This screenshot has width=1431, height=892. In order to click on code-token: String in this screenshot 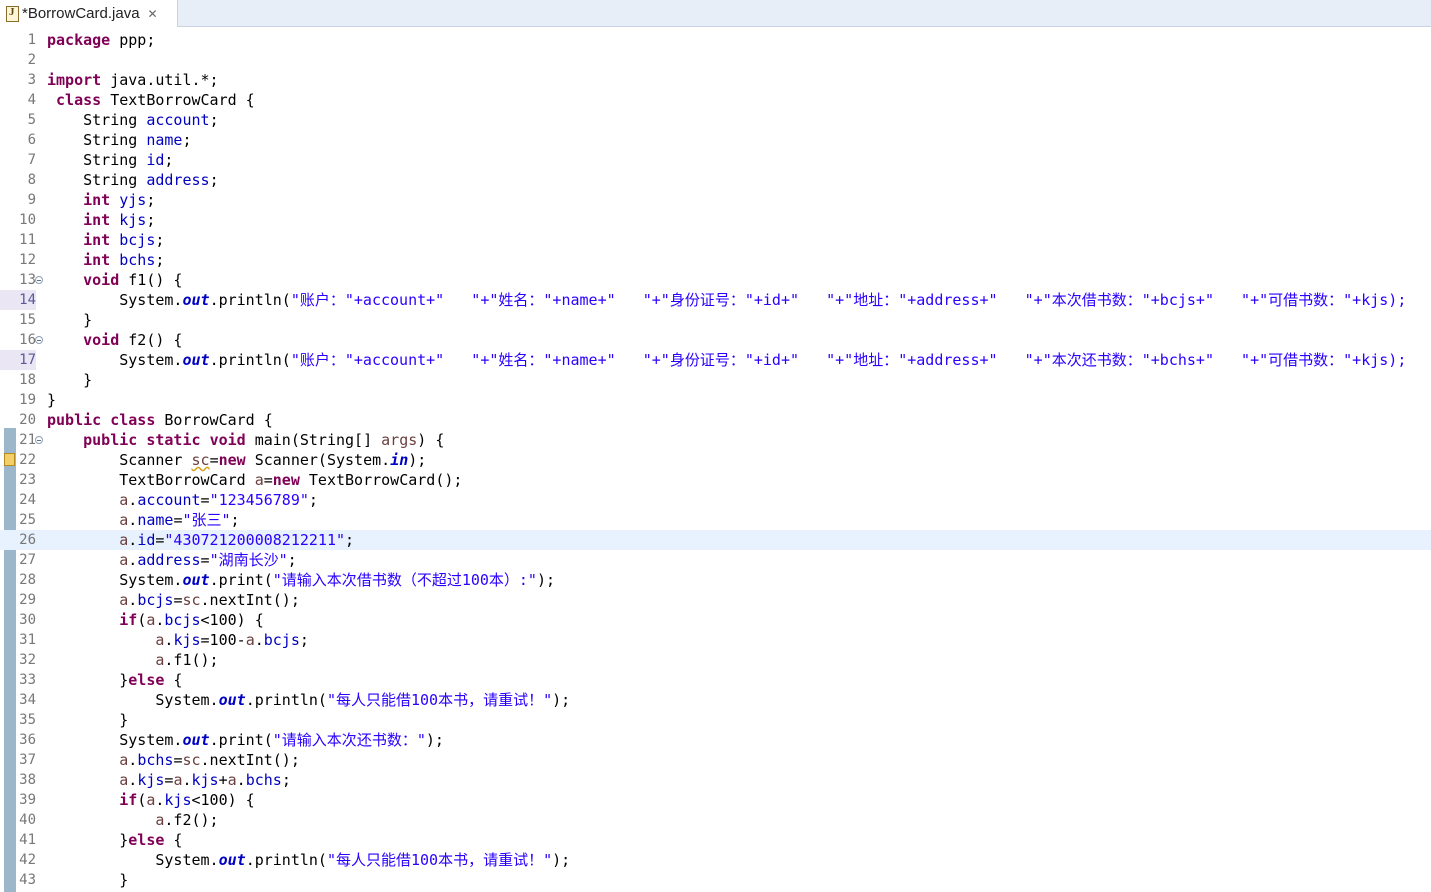, I will do `click(97, 120)`.